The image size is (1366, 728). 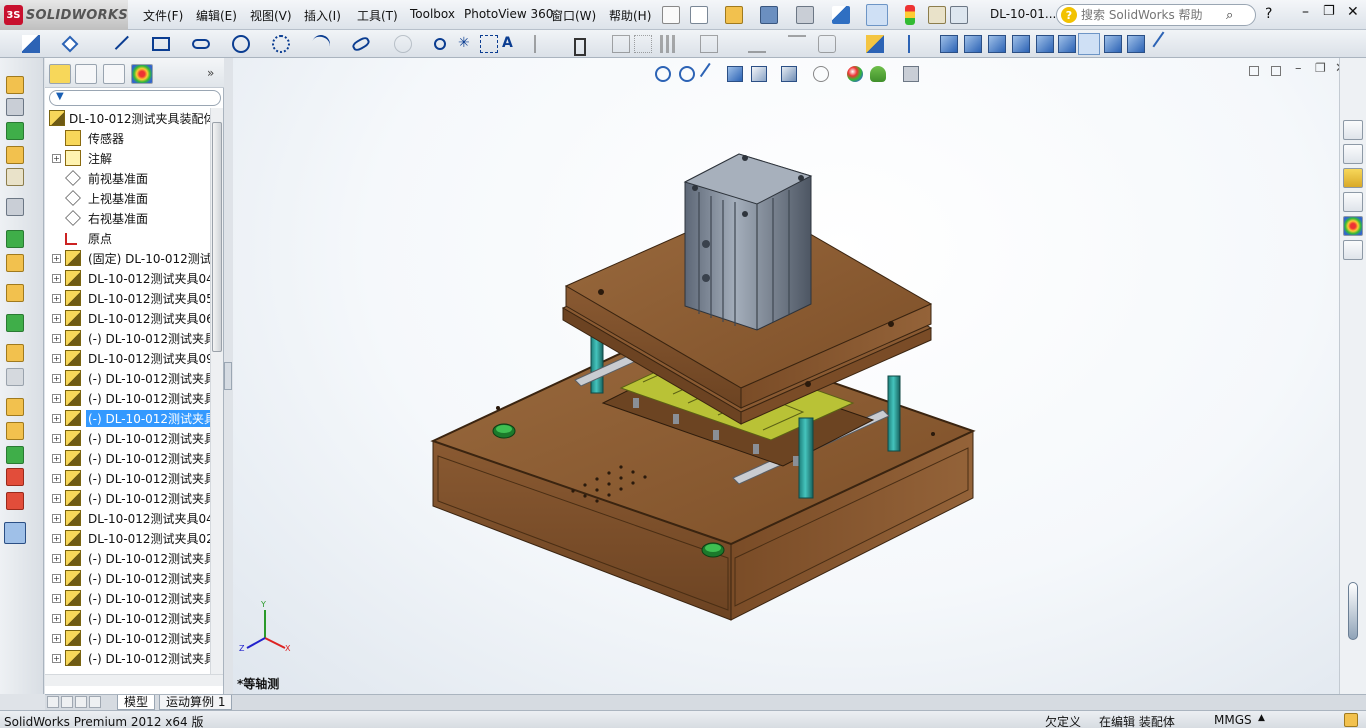 What do you see at coordinates (580, 47) in the screenshot?
I see `offset-entities-icon` at bounding box center [580, 47].